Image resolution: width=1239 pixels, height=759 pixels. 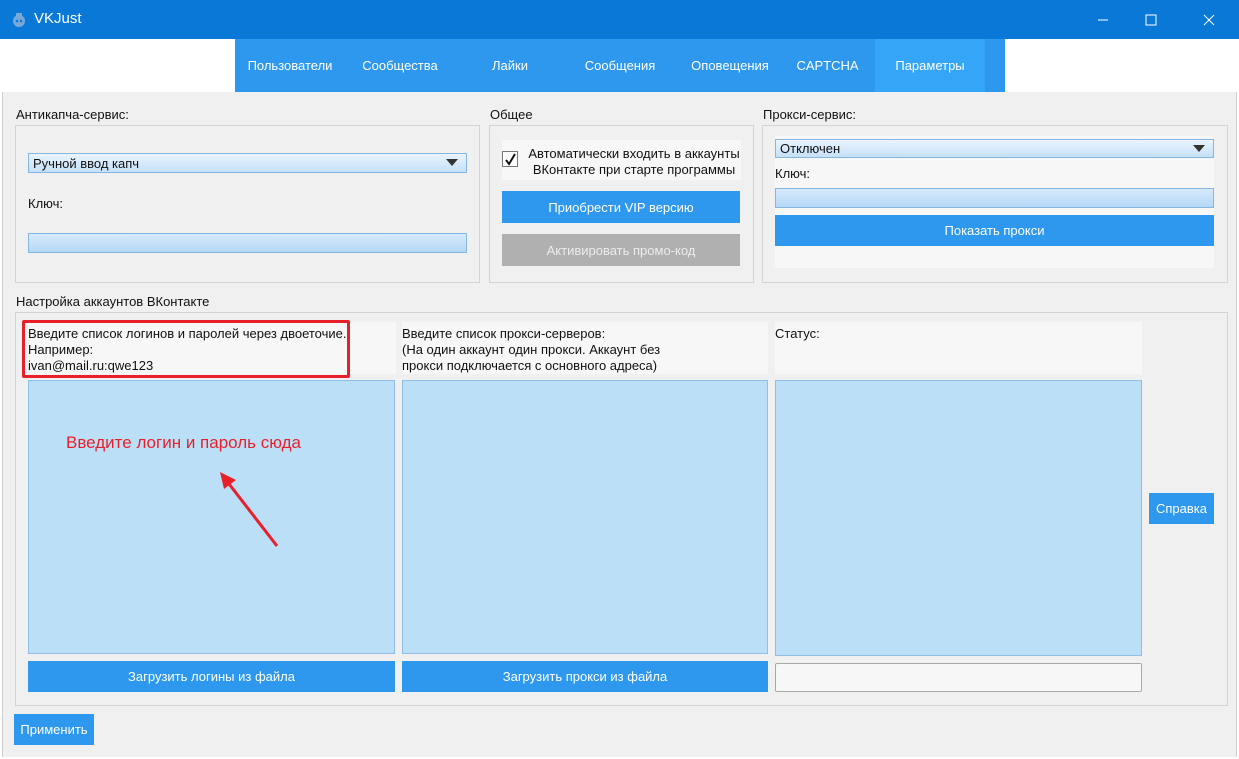 I want to click on anticaptcha-title: Антикапча-сервис:, so click(x=72, y=114).